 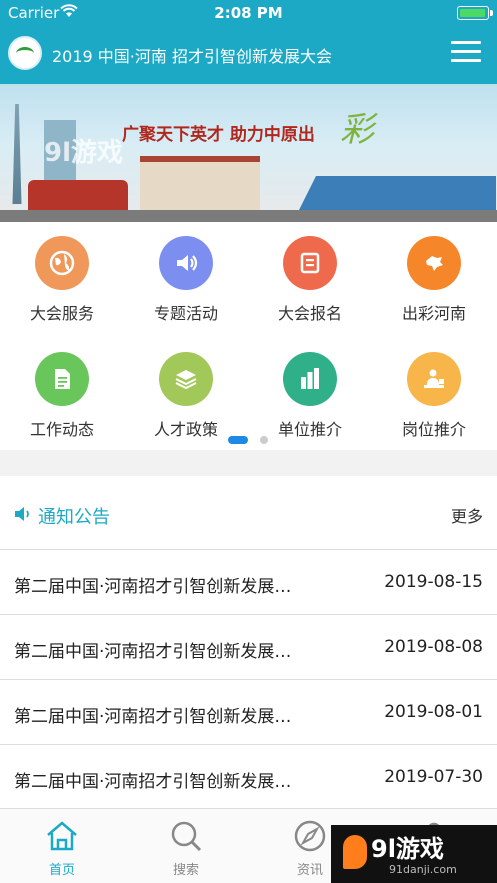 What do you see at coordinates (62, 379) in the screenshot?
I see `document-icon` at bounding box center [62, 379].